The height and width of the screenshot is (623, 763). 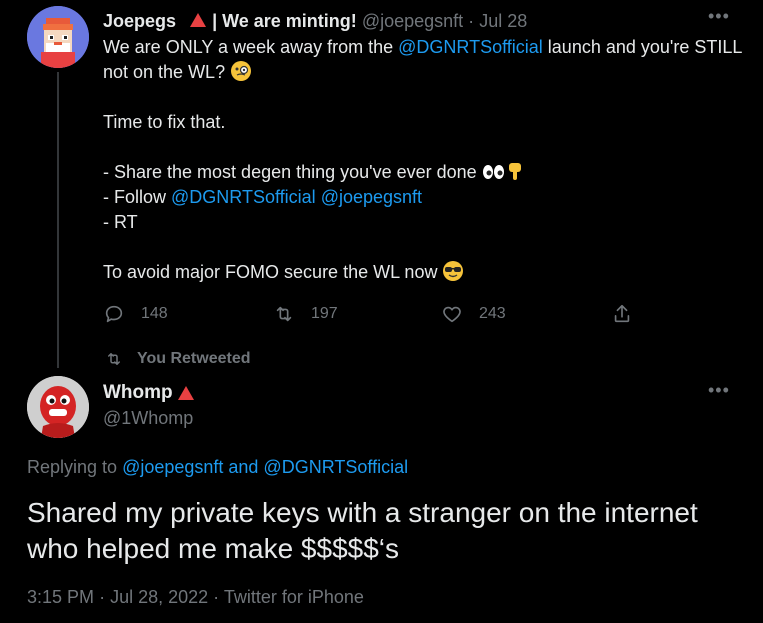 I want to click on tweet-full-date: Jul 28, 2022, so click(x=159, y=597).